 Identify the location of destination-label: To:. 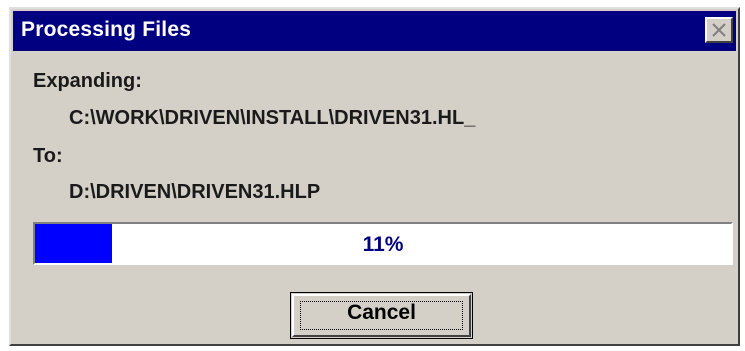
(48, 156).